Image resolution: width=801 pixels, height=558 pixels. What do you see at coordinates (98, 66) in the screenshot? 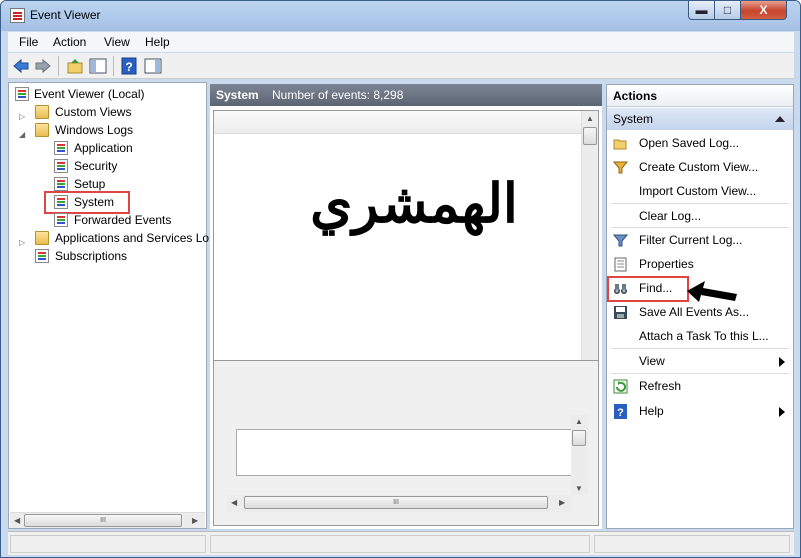
I see `show-hide-tree-icon` at bounding box center [98, 66].